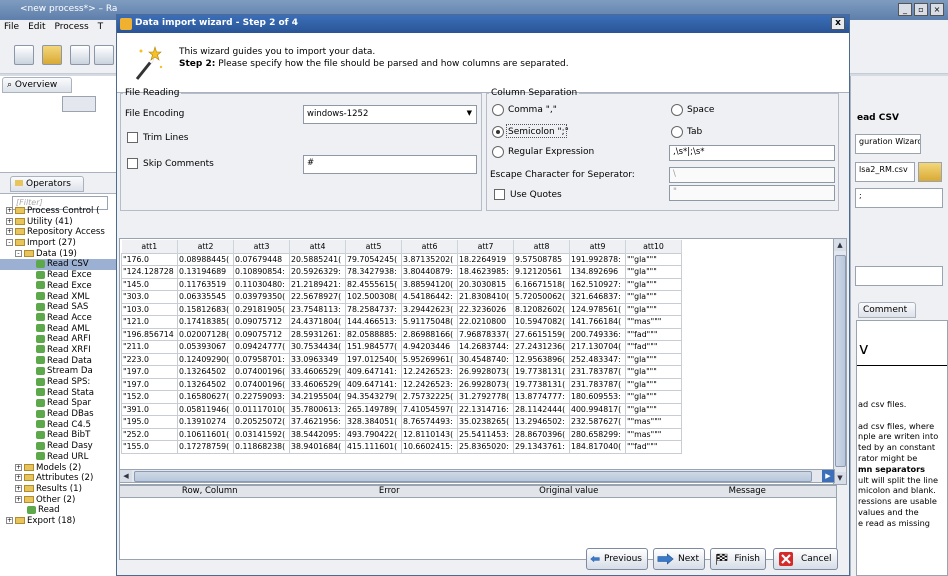 Image resolution: width=948 pixels, height=576 pixels. I want to click on table-cell: 231.783787(, so click(597, 384).